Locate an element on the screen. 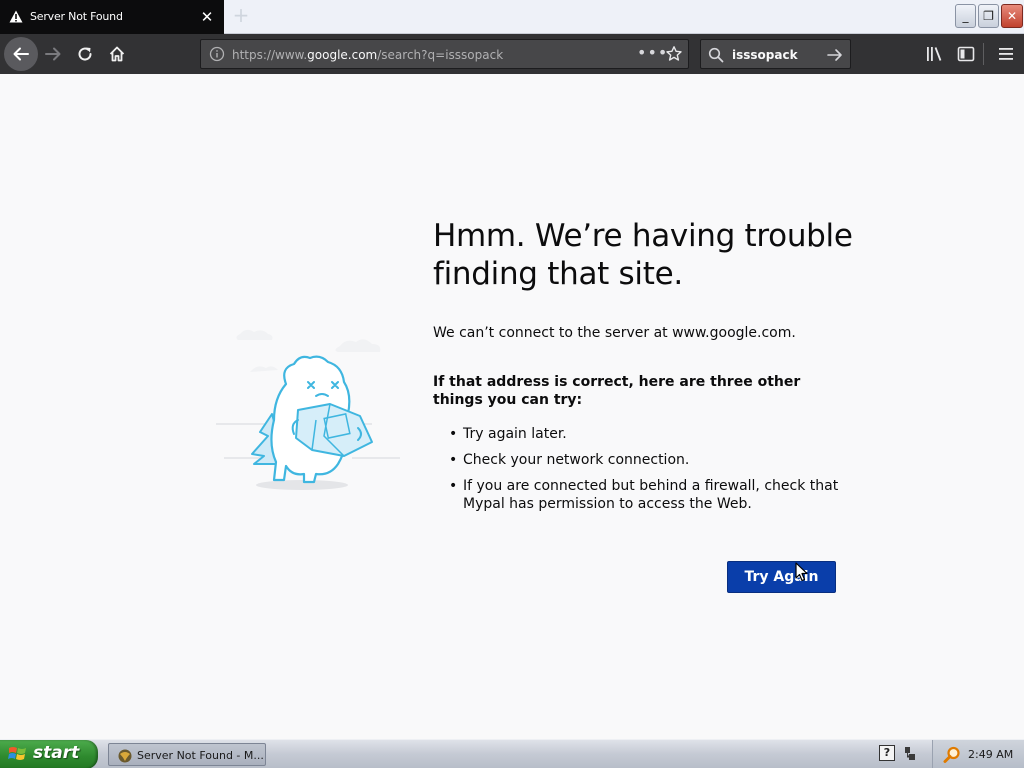  search-input: isssopack is located at coordinates (765, 55).